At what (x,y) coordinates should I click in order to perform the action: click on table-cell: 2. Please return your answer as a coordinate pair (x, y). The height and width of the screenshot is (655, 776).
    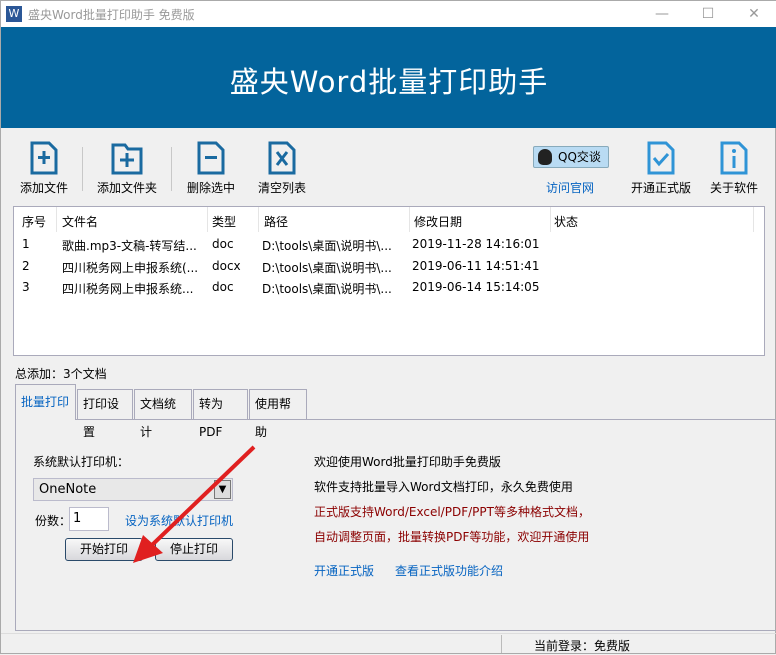
    Looking at the image, I should click on (26, 265).